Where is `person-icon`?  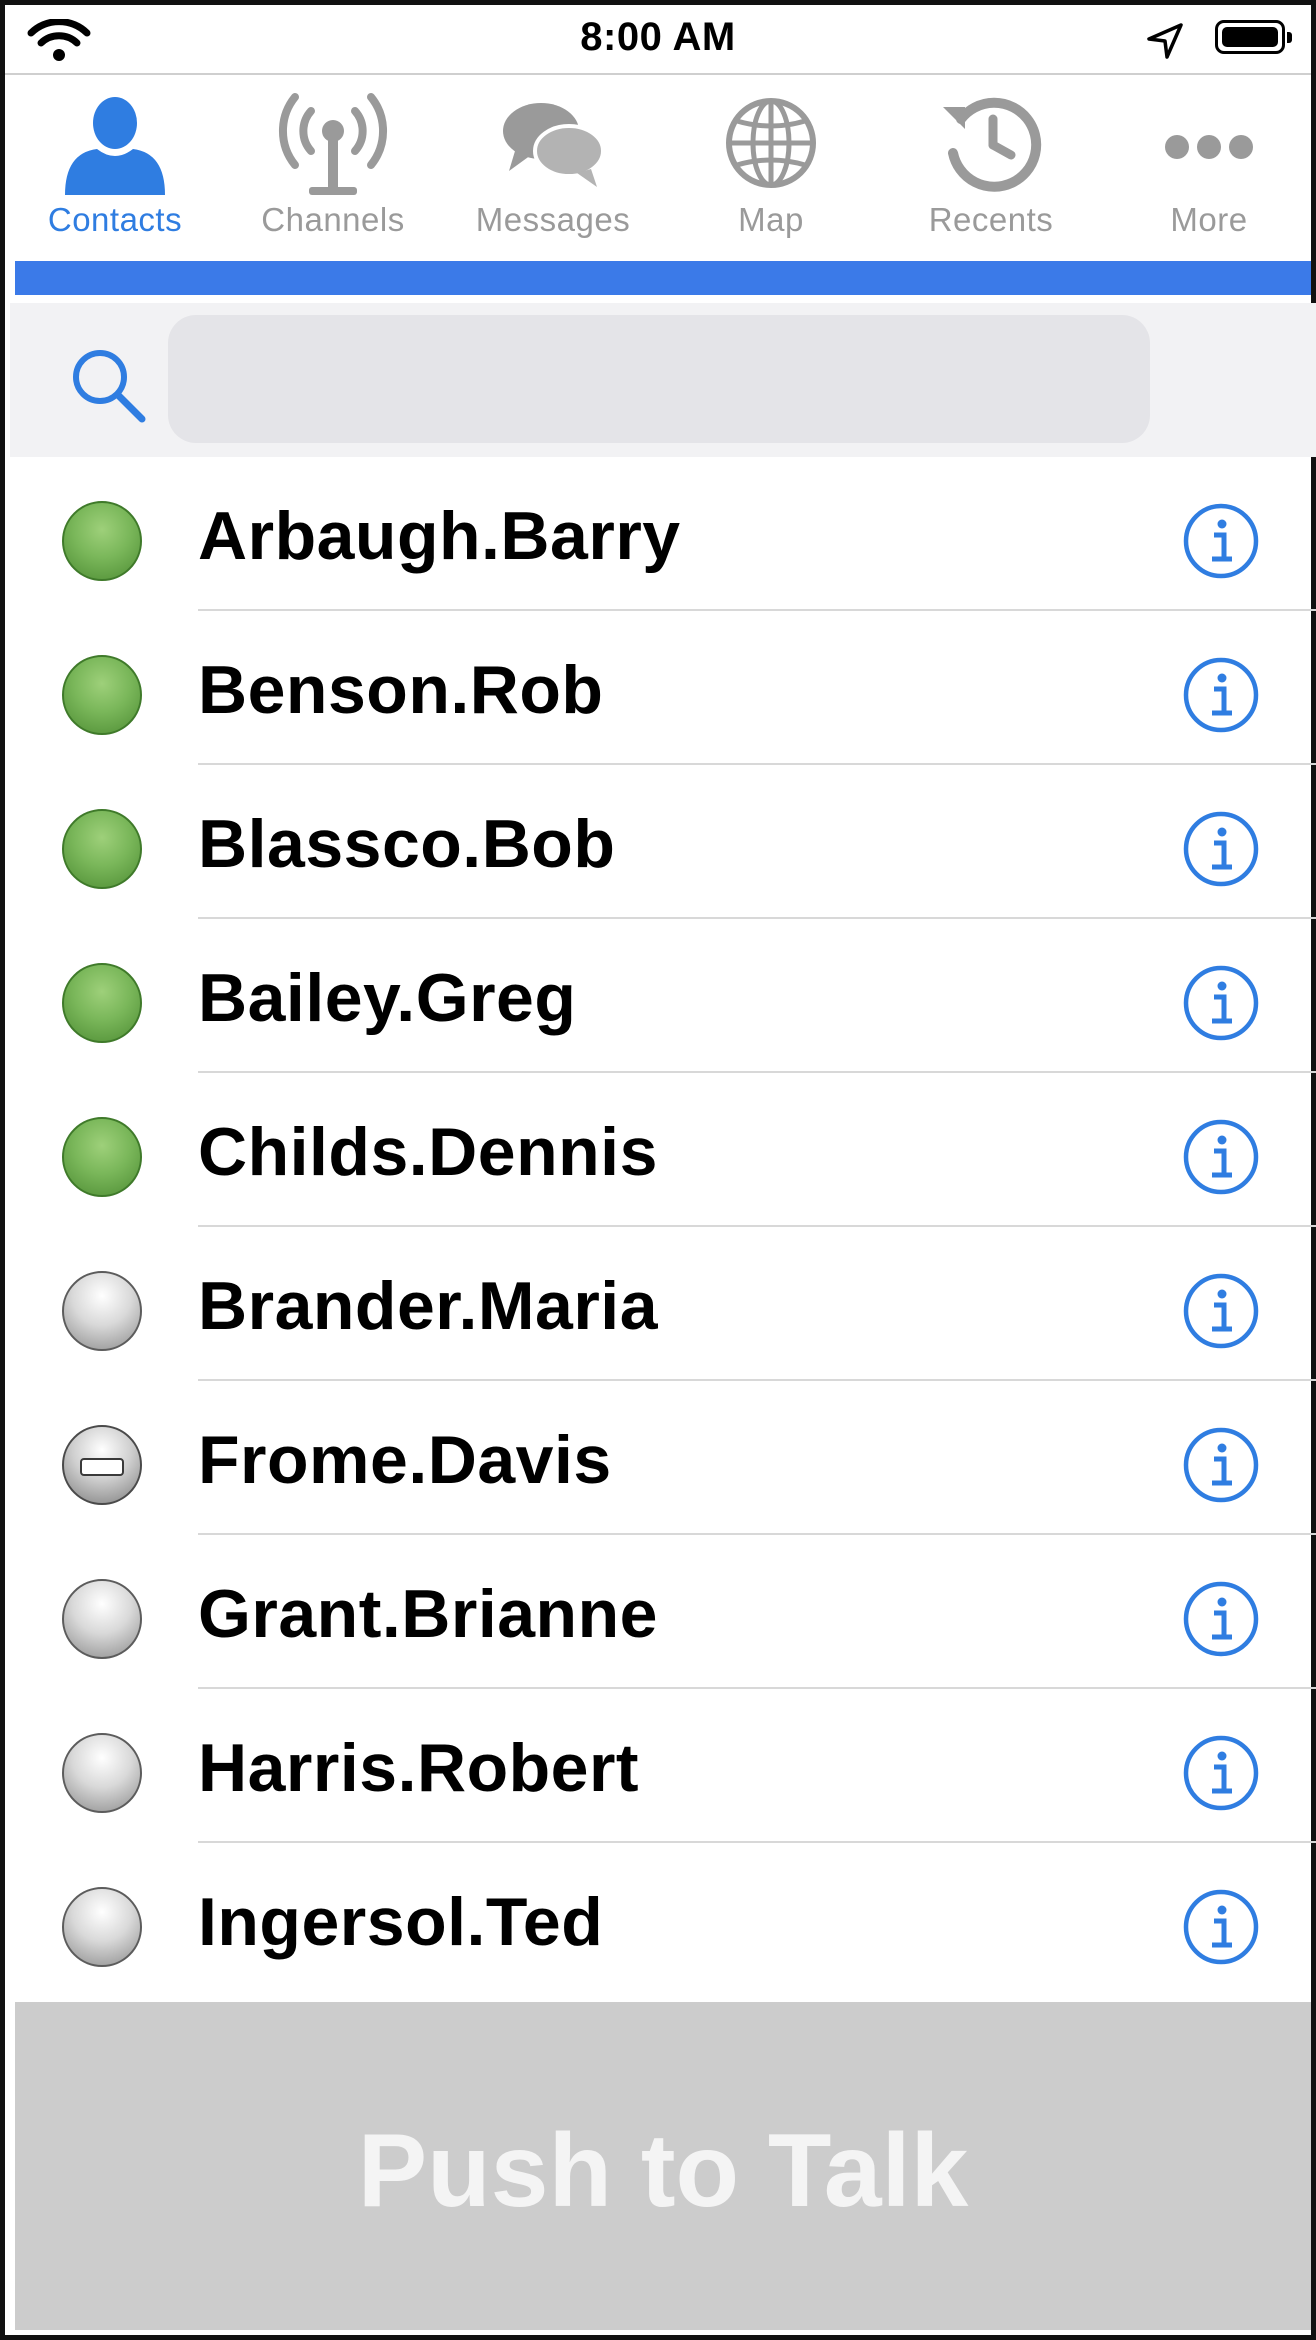 person-icon is located at coordinates (115, 146).